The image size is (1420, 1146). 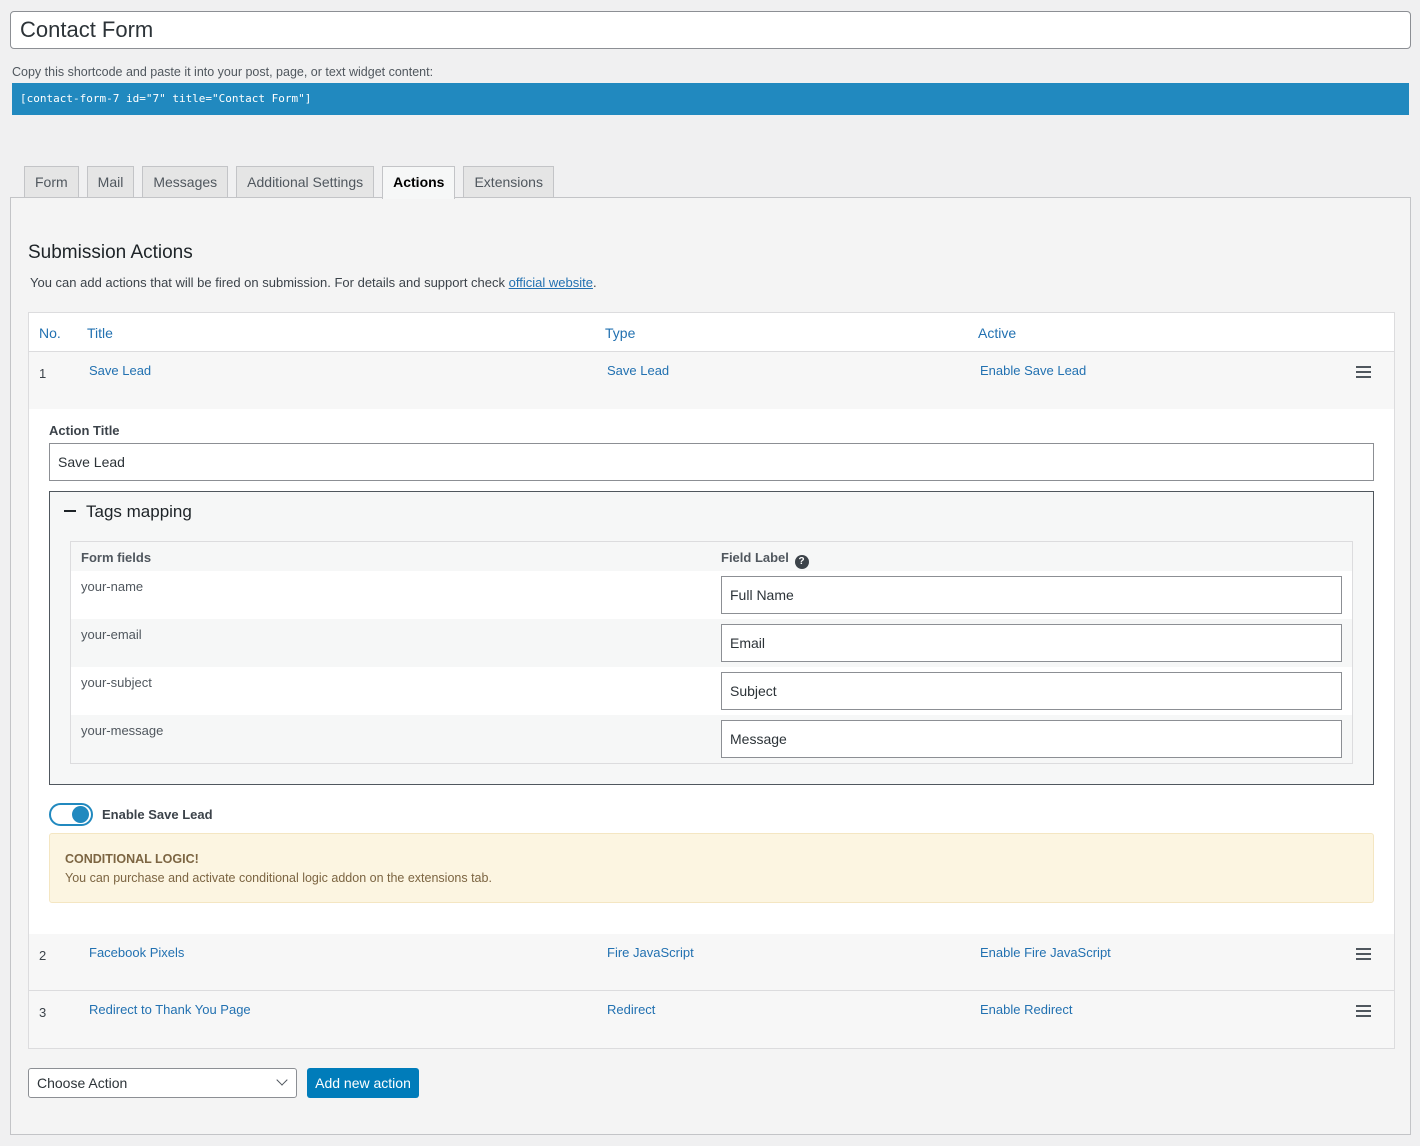 What do you see at coordinates (111, 634) in the screenshot?
I see `form-field-name: your-email` at bounding box center [111, 634].